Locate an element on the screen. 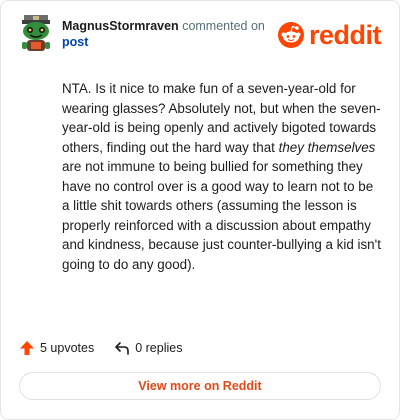 The width and height of the screenshot is (400, 420). reddit-snoo-icon is located at coordinates (291, 35).